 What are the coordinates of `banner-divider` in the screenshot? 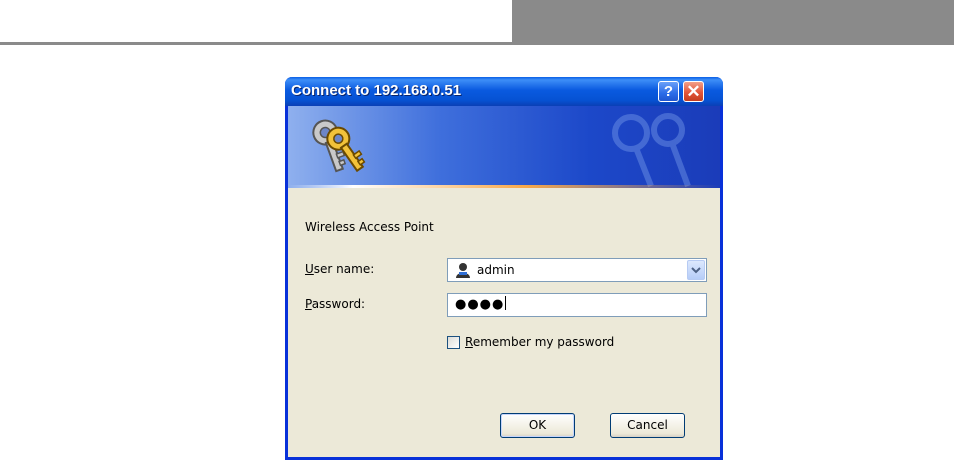 It's located at (504, 186).